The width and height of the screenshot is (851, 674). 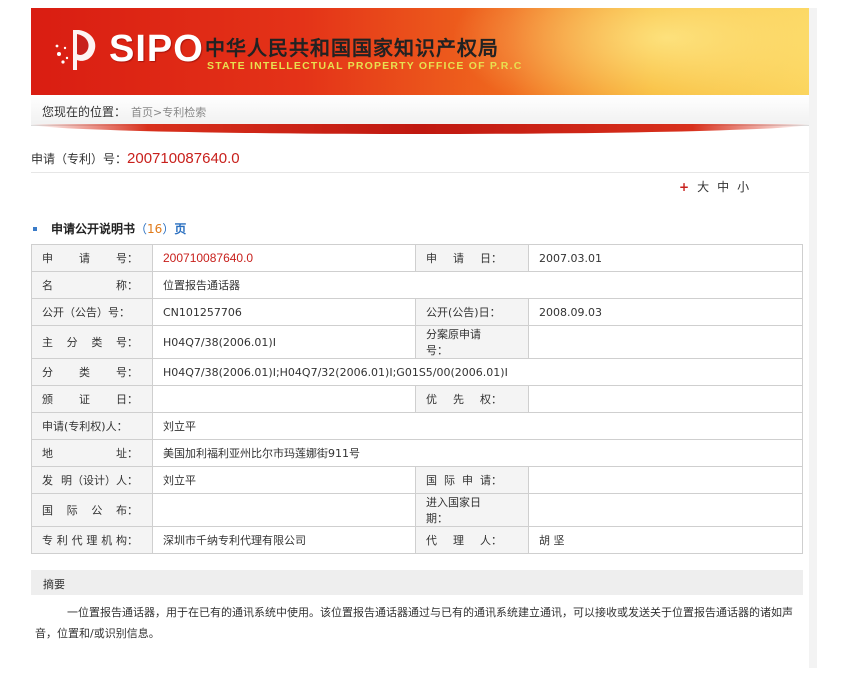 I want to click on table-row: 名称： 位置报告通话器, so click(x=417, y=285).